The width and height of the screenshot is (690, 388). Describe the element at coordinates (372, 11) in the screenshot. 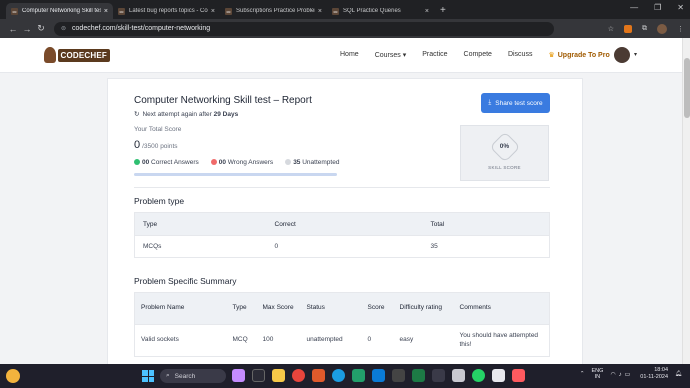

I see `tab-label: SQL Practice Queries` at that location.